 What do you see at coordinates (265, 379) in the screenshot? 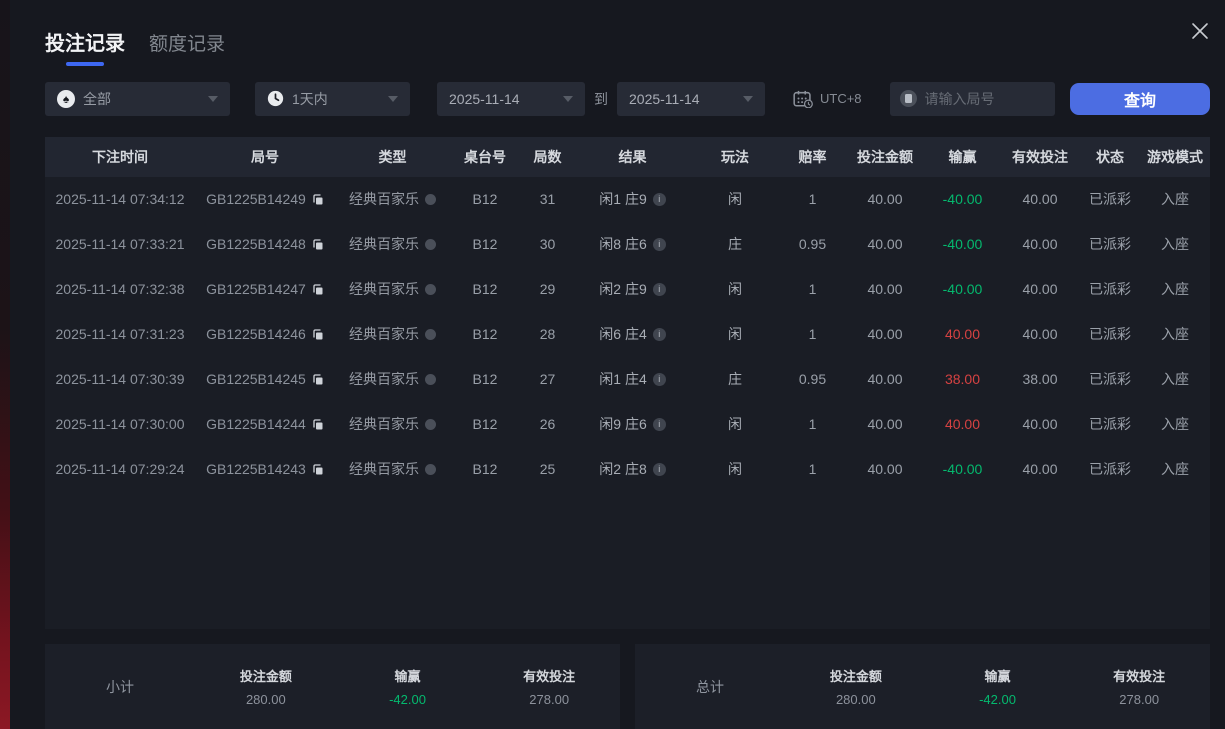
I see `round-id-cell: GB1225B14245` at bounding box center [265, 379].